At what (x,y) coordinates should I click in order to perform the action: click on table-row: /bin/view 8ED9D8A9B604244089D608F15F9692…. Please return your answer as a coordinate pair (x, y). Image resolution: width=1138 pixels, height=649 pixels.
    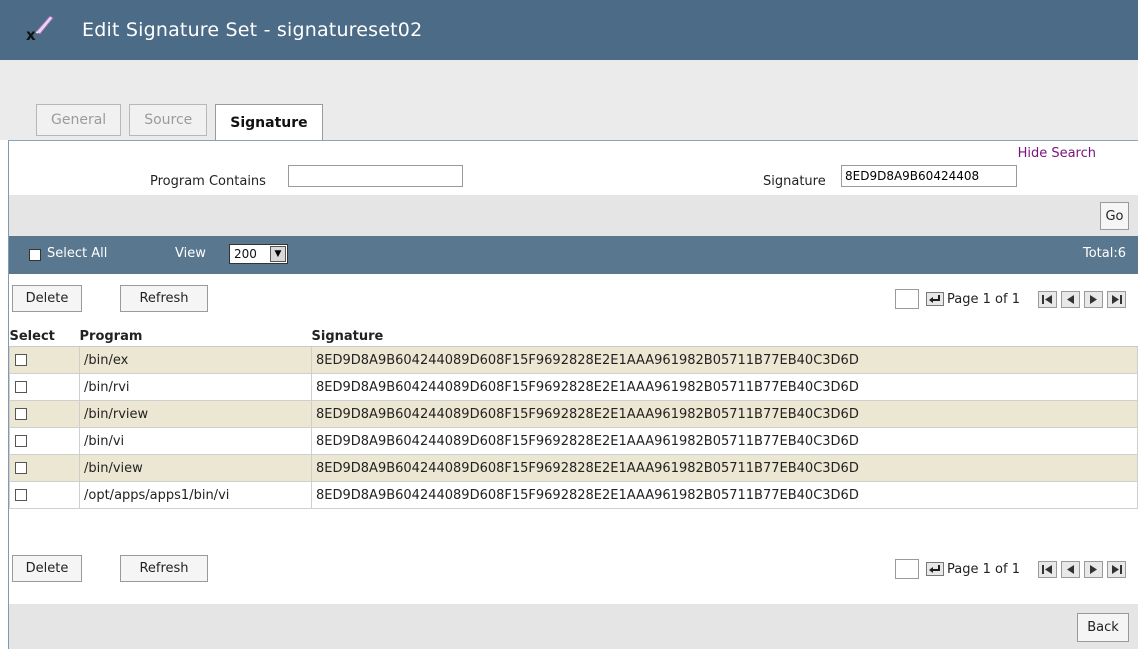
    Looking at the image, I should click on (573, 468).